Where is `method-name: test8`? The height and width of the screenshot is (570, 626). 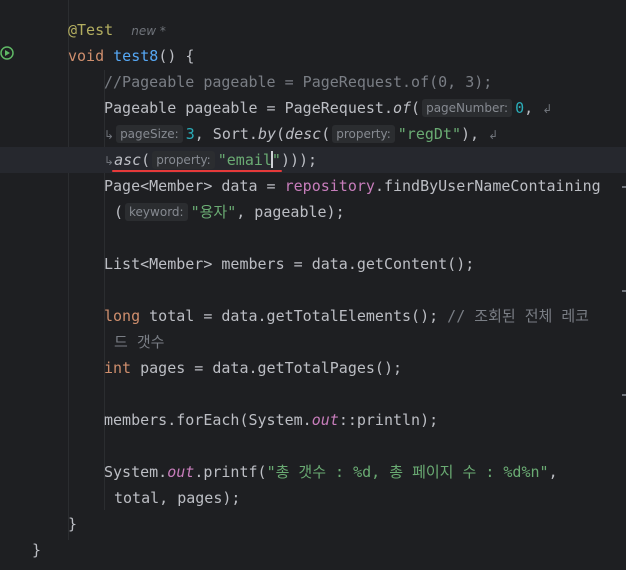 method-name: test8 is located at coordinates (136, 56).